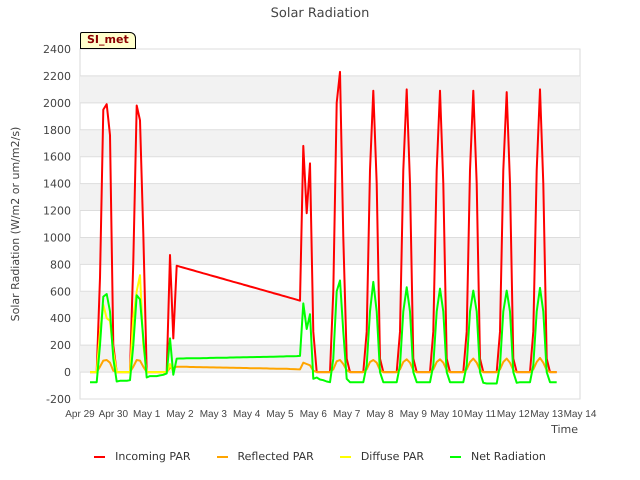  I want to click on y-tick-label: 1800, so click(57, 130).